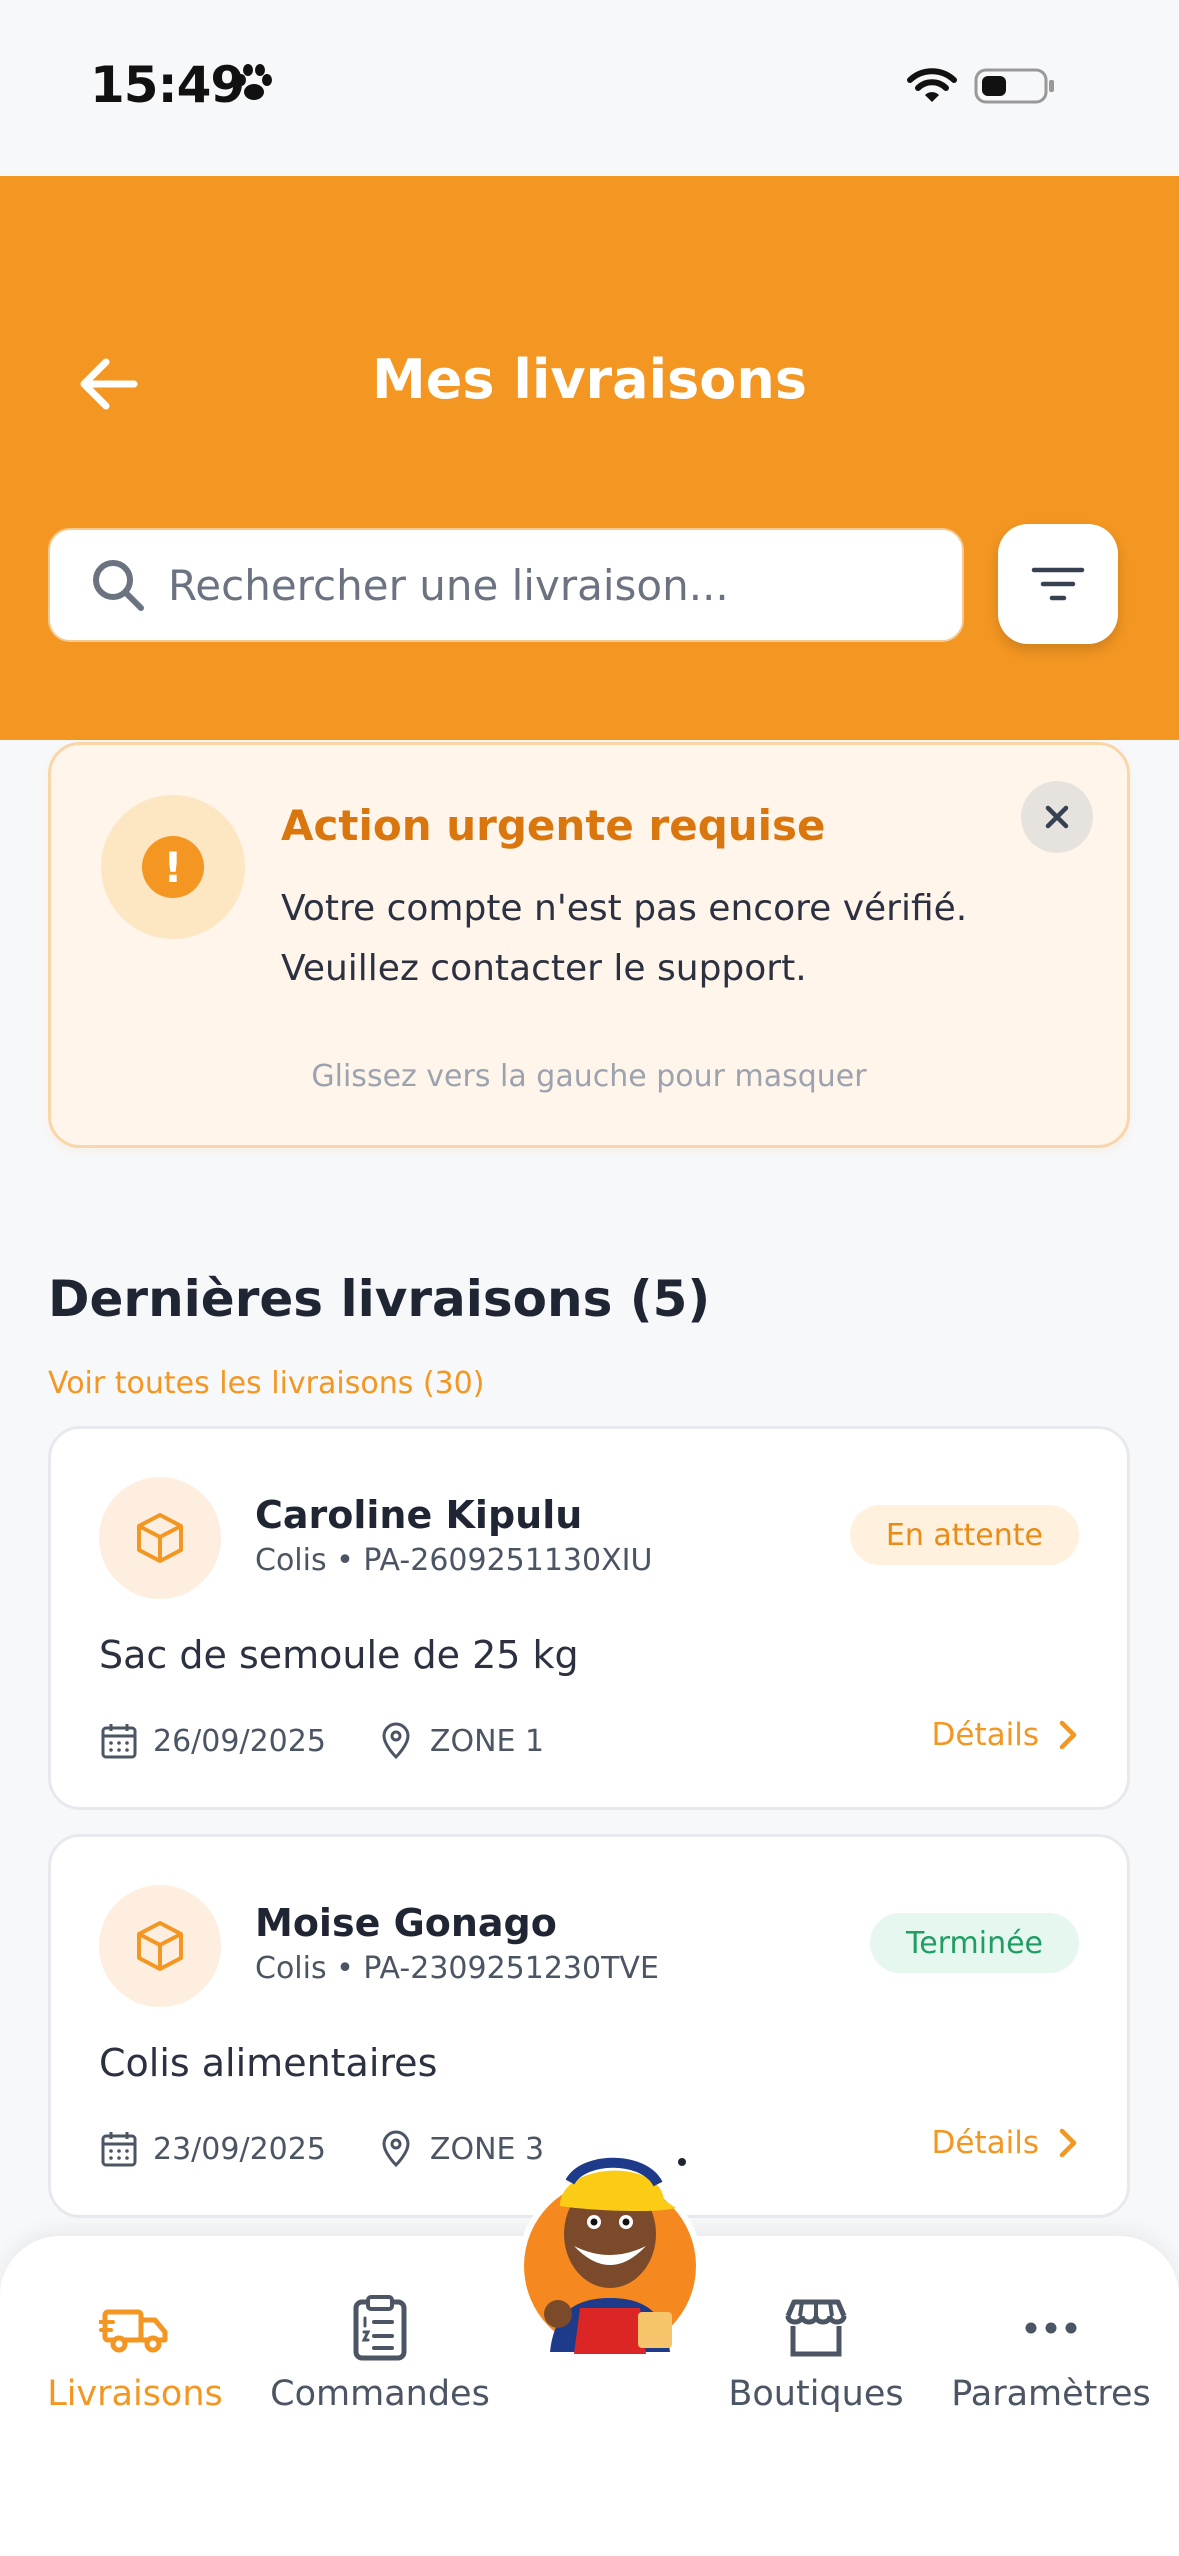 This screenshot has height=2556, width=1179. What do you see at coordinates (339, 1655) in the screenshot?
I see `delivery-description: Sac de semoule de 25 kg` at bounding box center [339, 1655].